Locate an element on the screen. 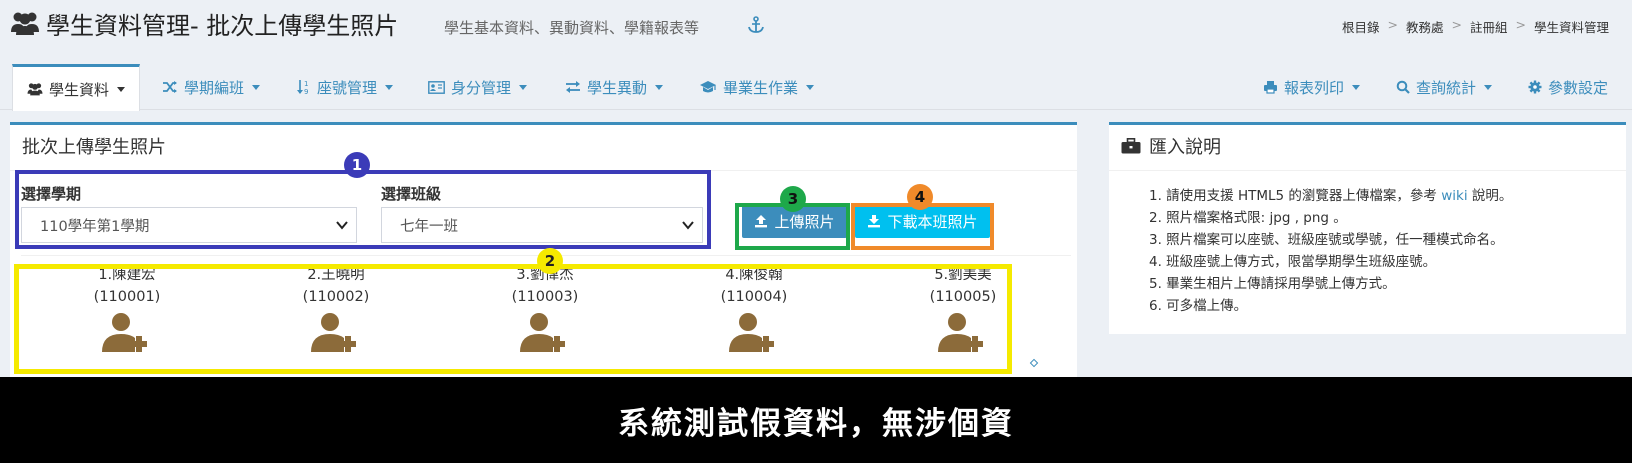  nav-label: 學生異動 is located at coordinates (617, 87).